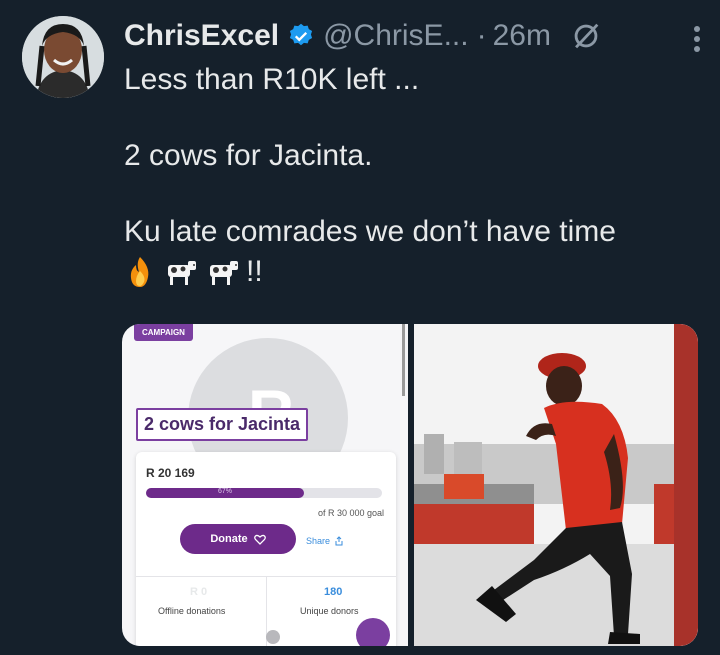  What do you see at coordinates (259, 539) in the screenshot?
I see `heart-icon` at bounding box center [259, 539].